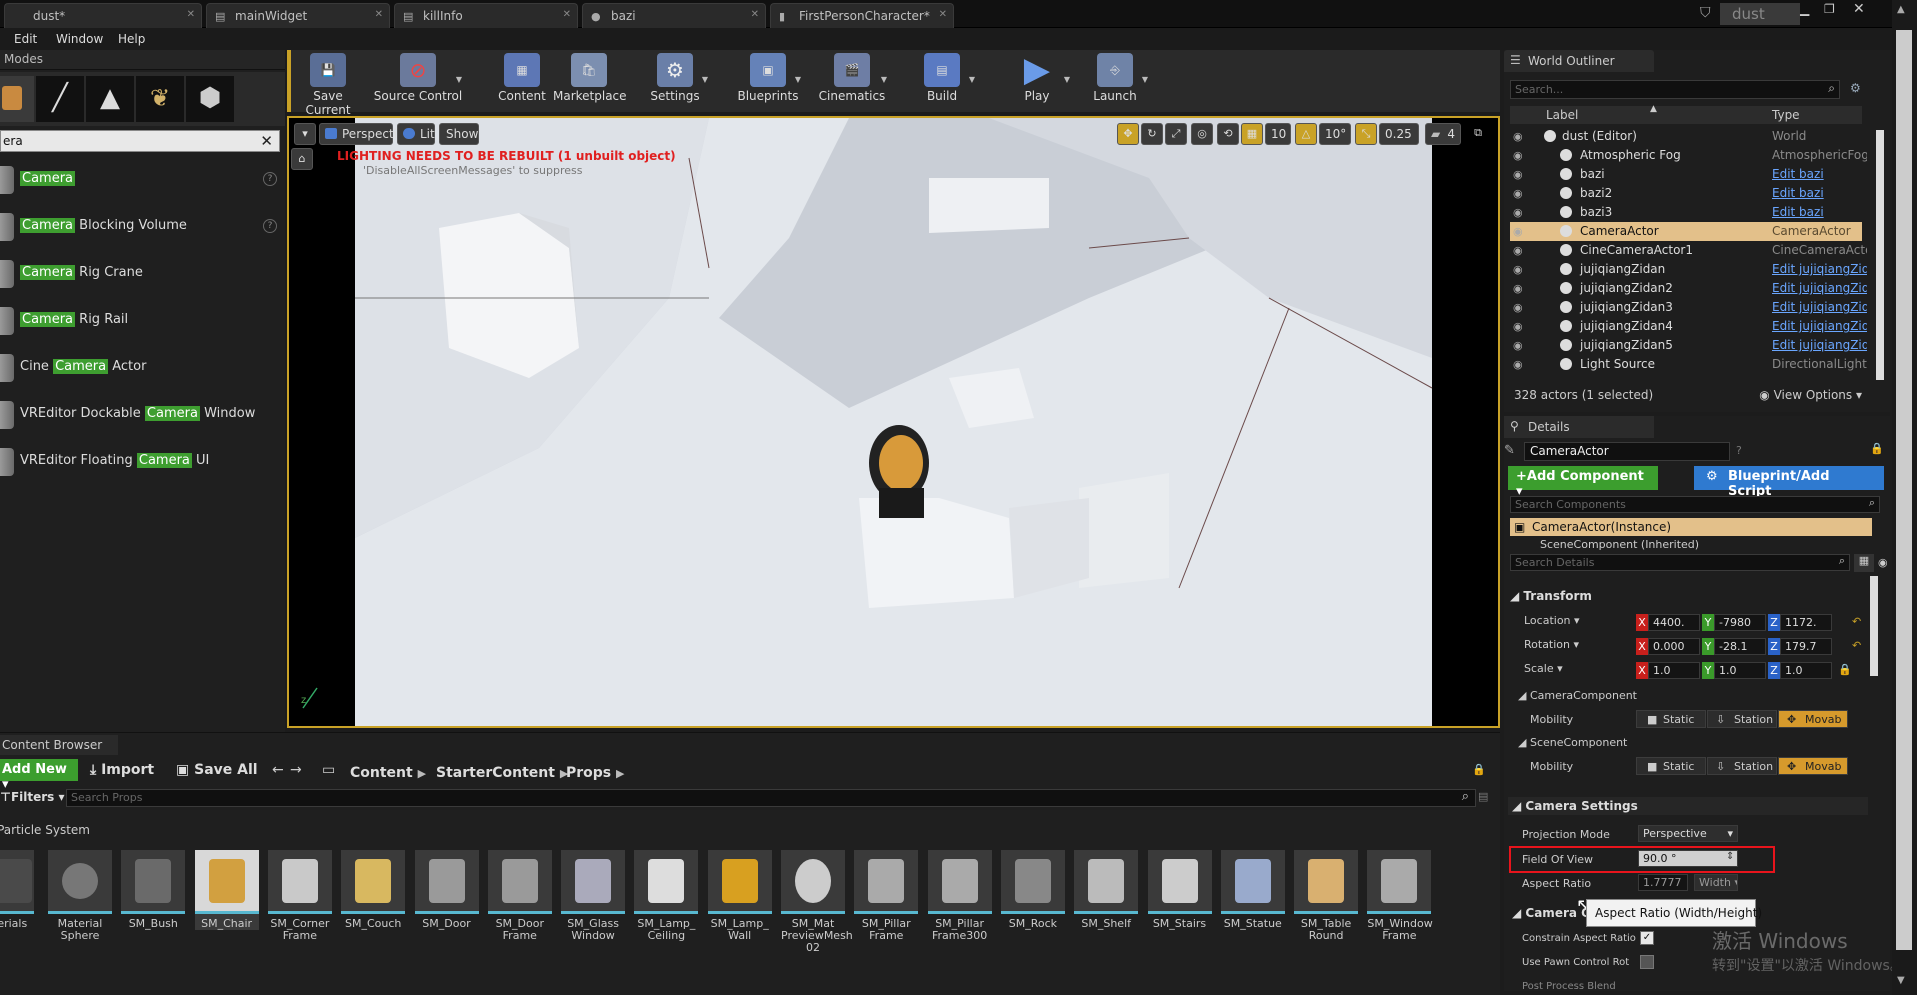  I want to click on list-item-vreditor-floating-camera-ui: VREditor Floating Camera UI, so click(142, 462).